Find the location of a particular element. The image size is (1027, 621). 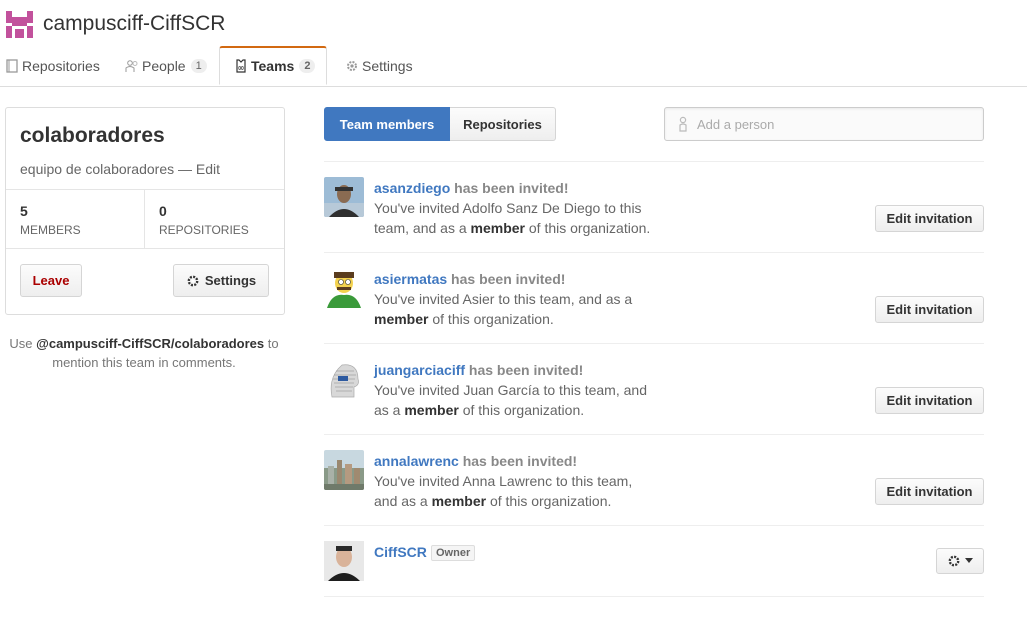

members-label: MEMBERS is located at coordinates (50, 230).